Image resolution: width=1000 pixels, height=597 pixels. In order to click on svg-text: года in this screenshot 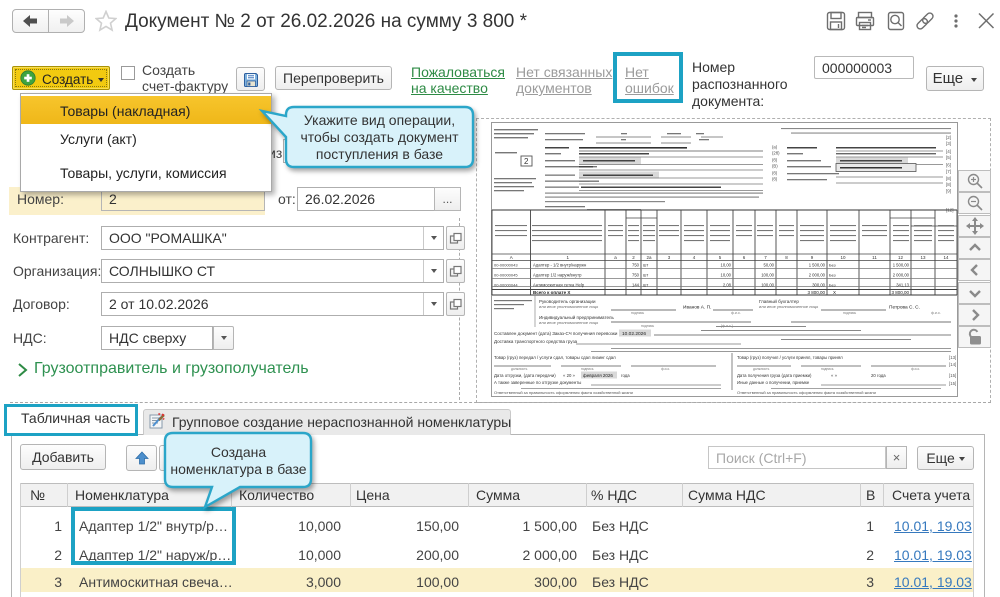, I will do `click(625, 375)`.